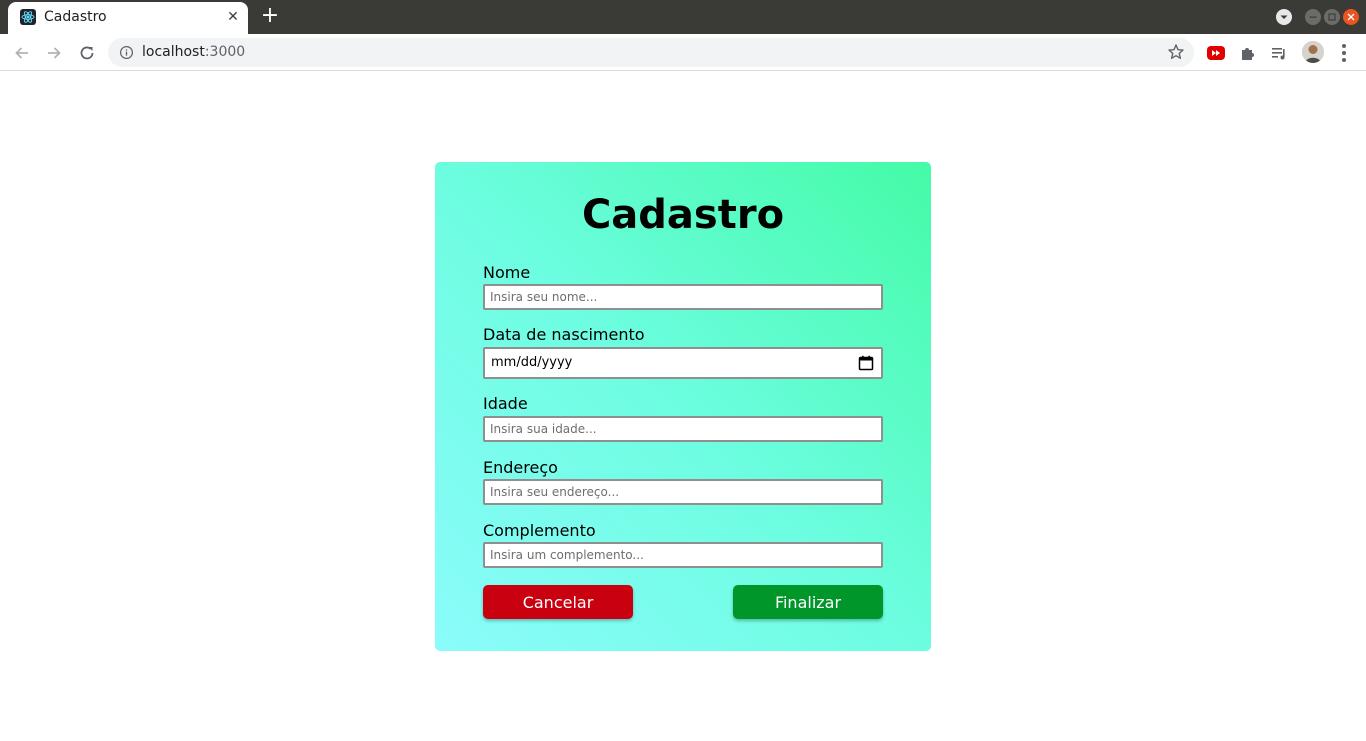 This screenshot has width=1366, height=741. Describe the element at coordinates (1344, 53) in the screenshot. I see `browser-menu-icon` at that location.